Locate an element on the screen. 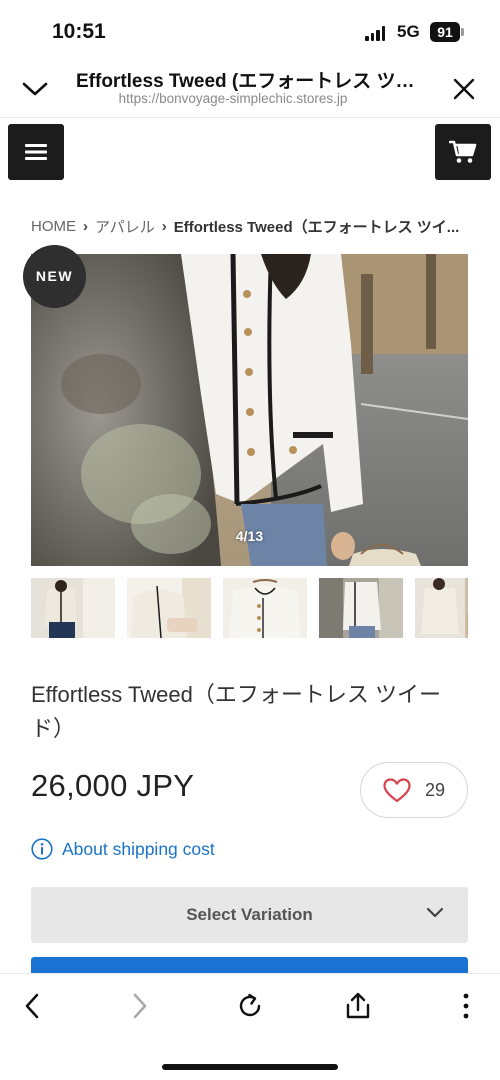 The width and height of the screenshot is (500, 1080). menu-icon is located at coordinates (36, 152).